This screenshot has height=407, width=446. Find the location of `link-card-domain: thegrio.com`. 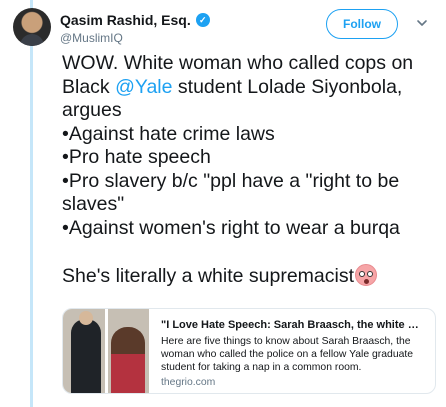

link-card-domain: thegrio.com is located at coordinates (188, 382).